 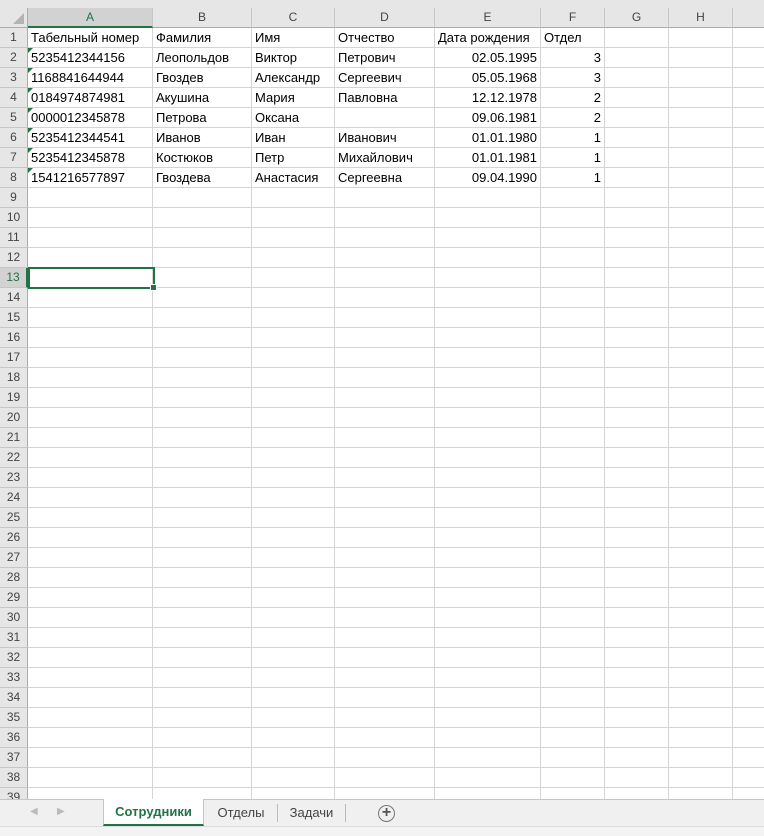 I want to click on row-header: 23, so click(x=14, y=478).